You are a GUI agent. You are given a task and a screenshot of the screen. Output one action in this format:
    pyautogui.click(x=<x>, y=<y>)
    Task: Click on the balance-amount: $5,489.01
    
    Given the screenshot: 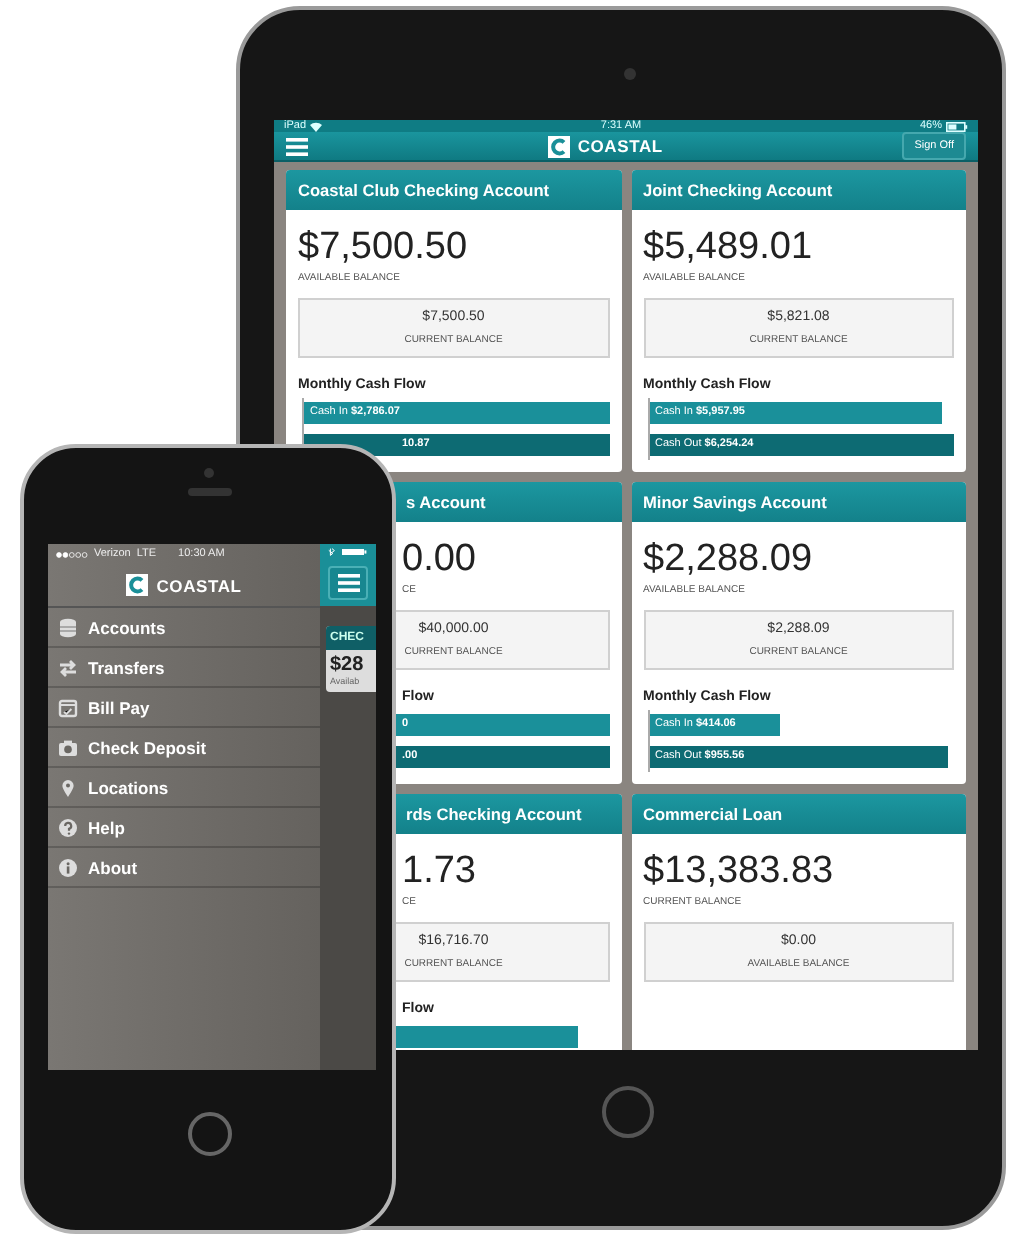 What is the action you would take?
    pyautogui.click(x=728, y=248)
    